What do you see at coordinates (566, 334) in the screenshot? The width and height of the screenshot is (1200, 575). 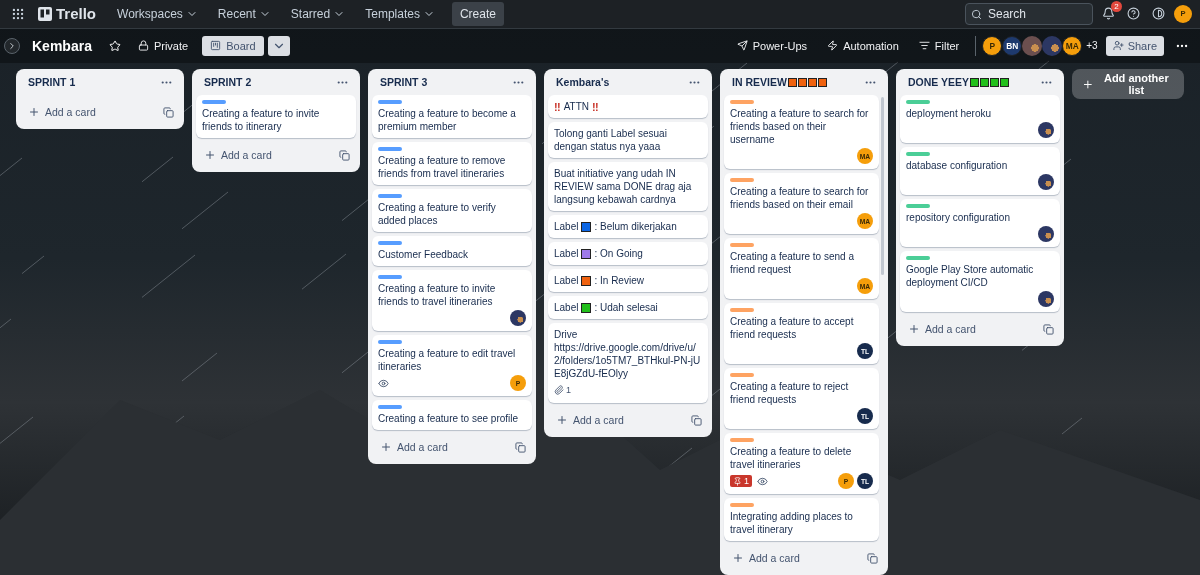 I see `card-title: Drive` at bounding box center [566, 334].